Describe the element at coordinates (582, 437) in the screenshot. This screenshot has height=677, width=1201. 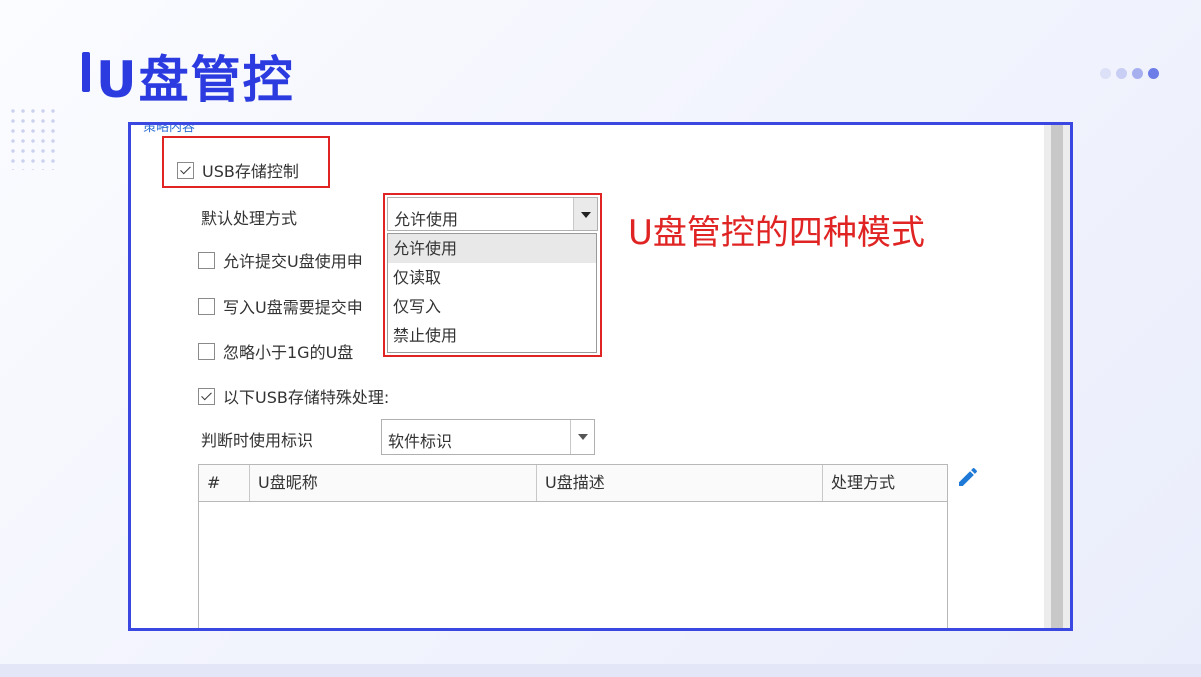
I see `chevron-down-icon` at that location.